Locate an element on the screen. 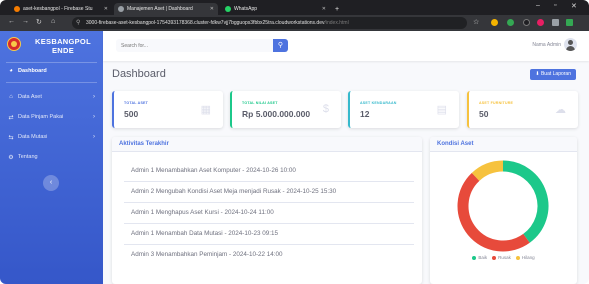 The height and width of the screenshot is (284, 589). page-icon is located at coordinates (121, 9).